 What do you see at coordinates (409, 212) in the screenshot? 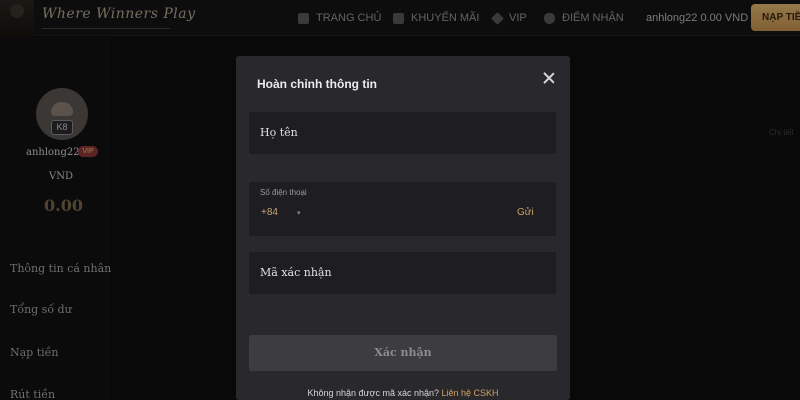
I see `phone-input` at bounding box center [409, 212].